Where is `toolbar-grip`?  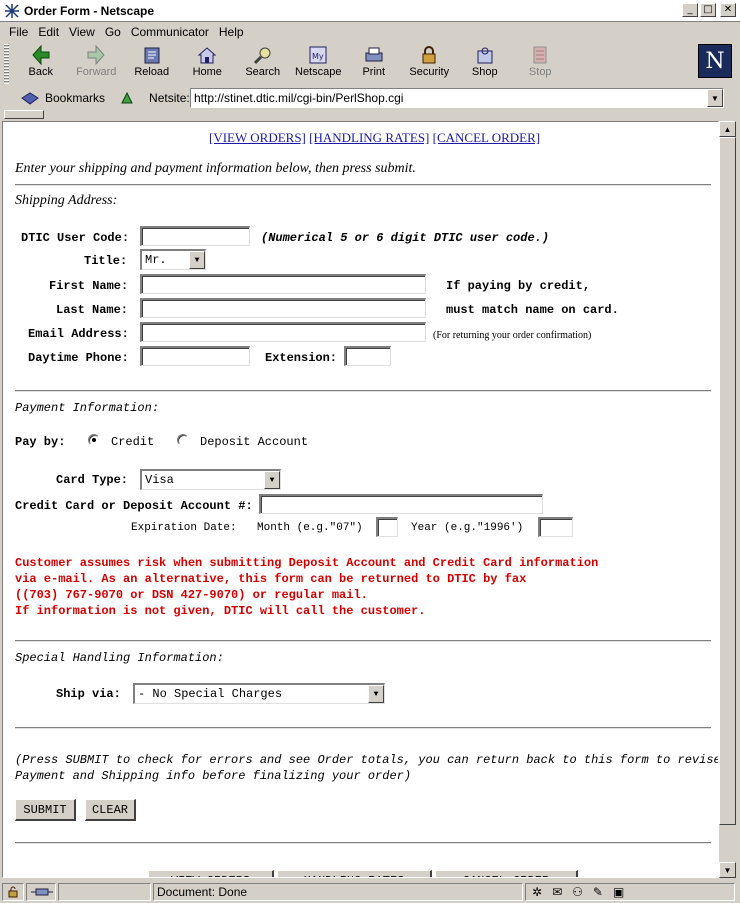 toolbar-grip is located at coordinates (6, 64).